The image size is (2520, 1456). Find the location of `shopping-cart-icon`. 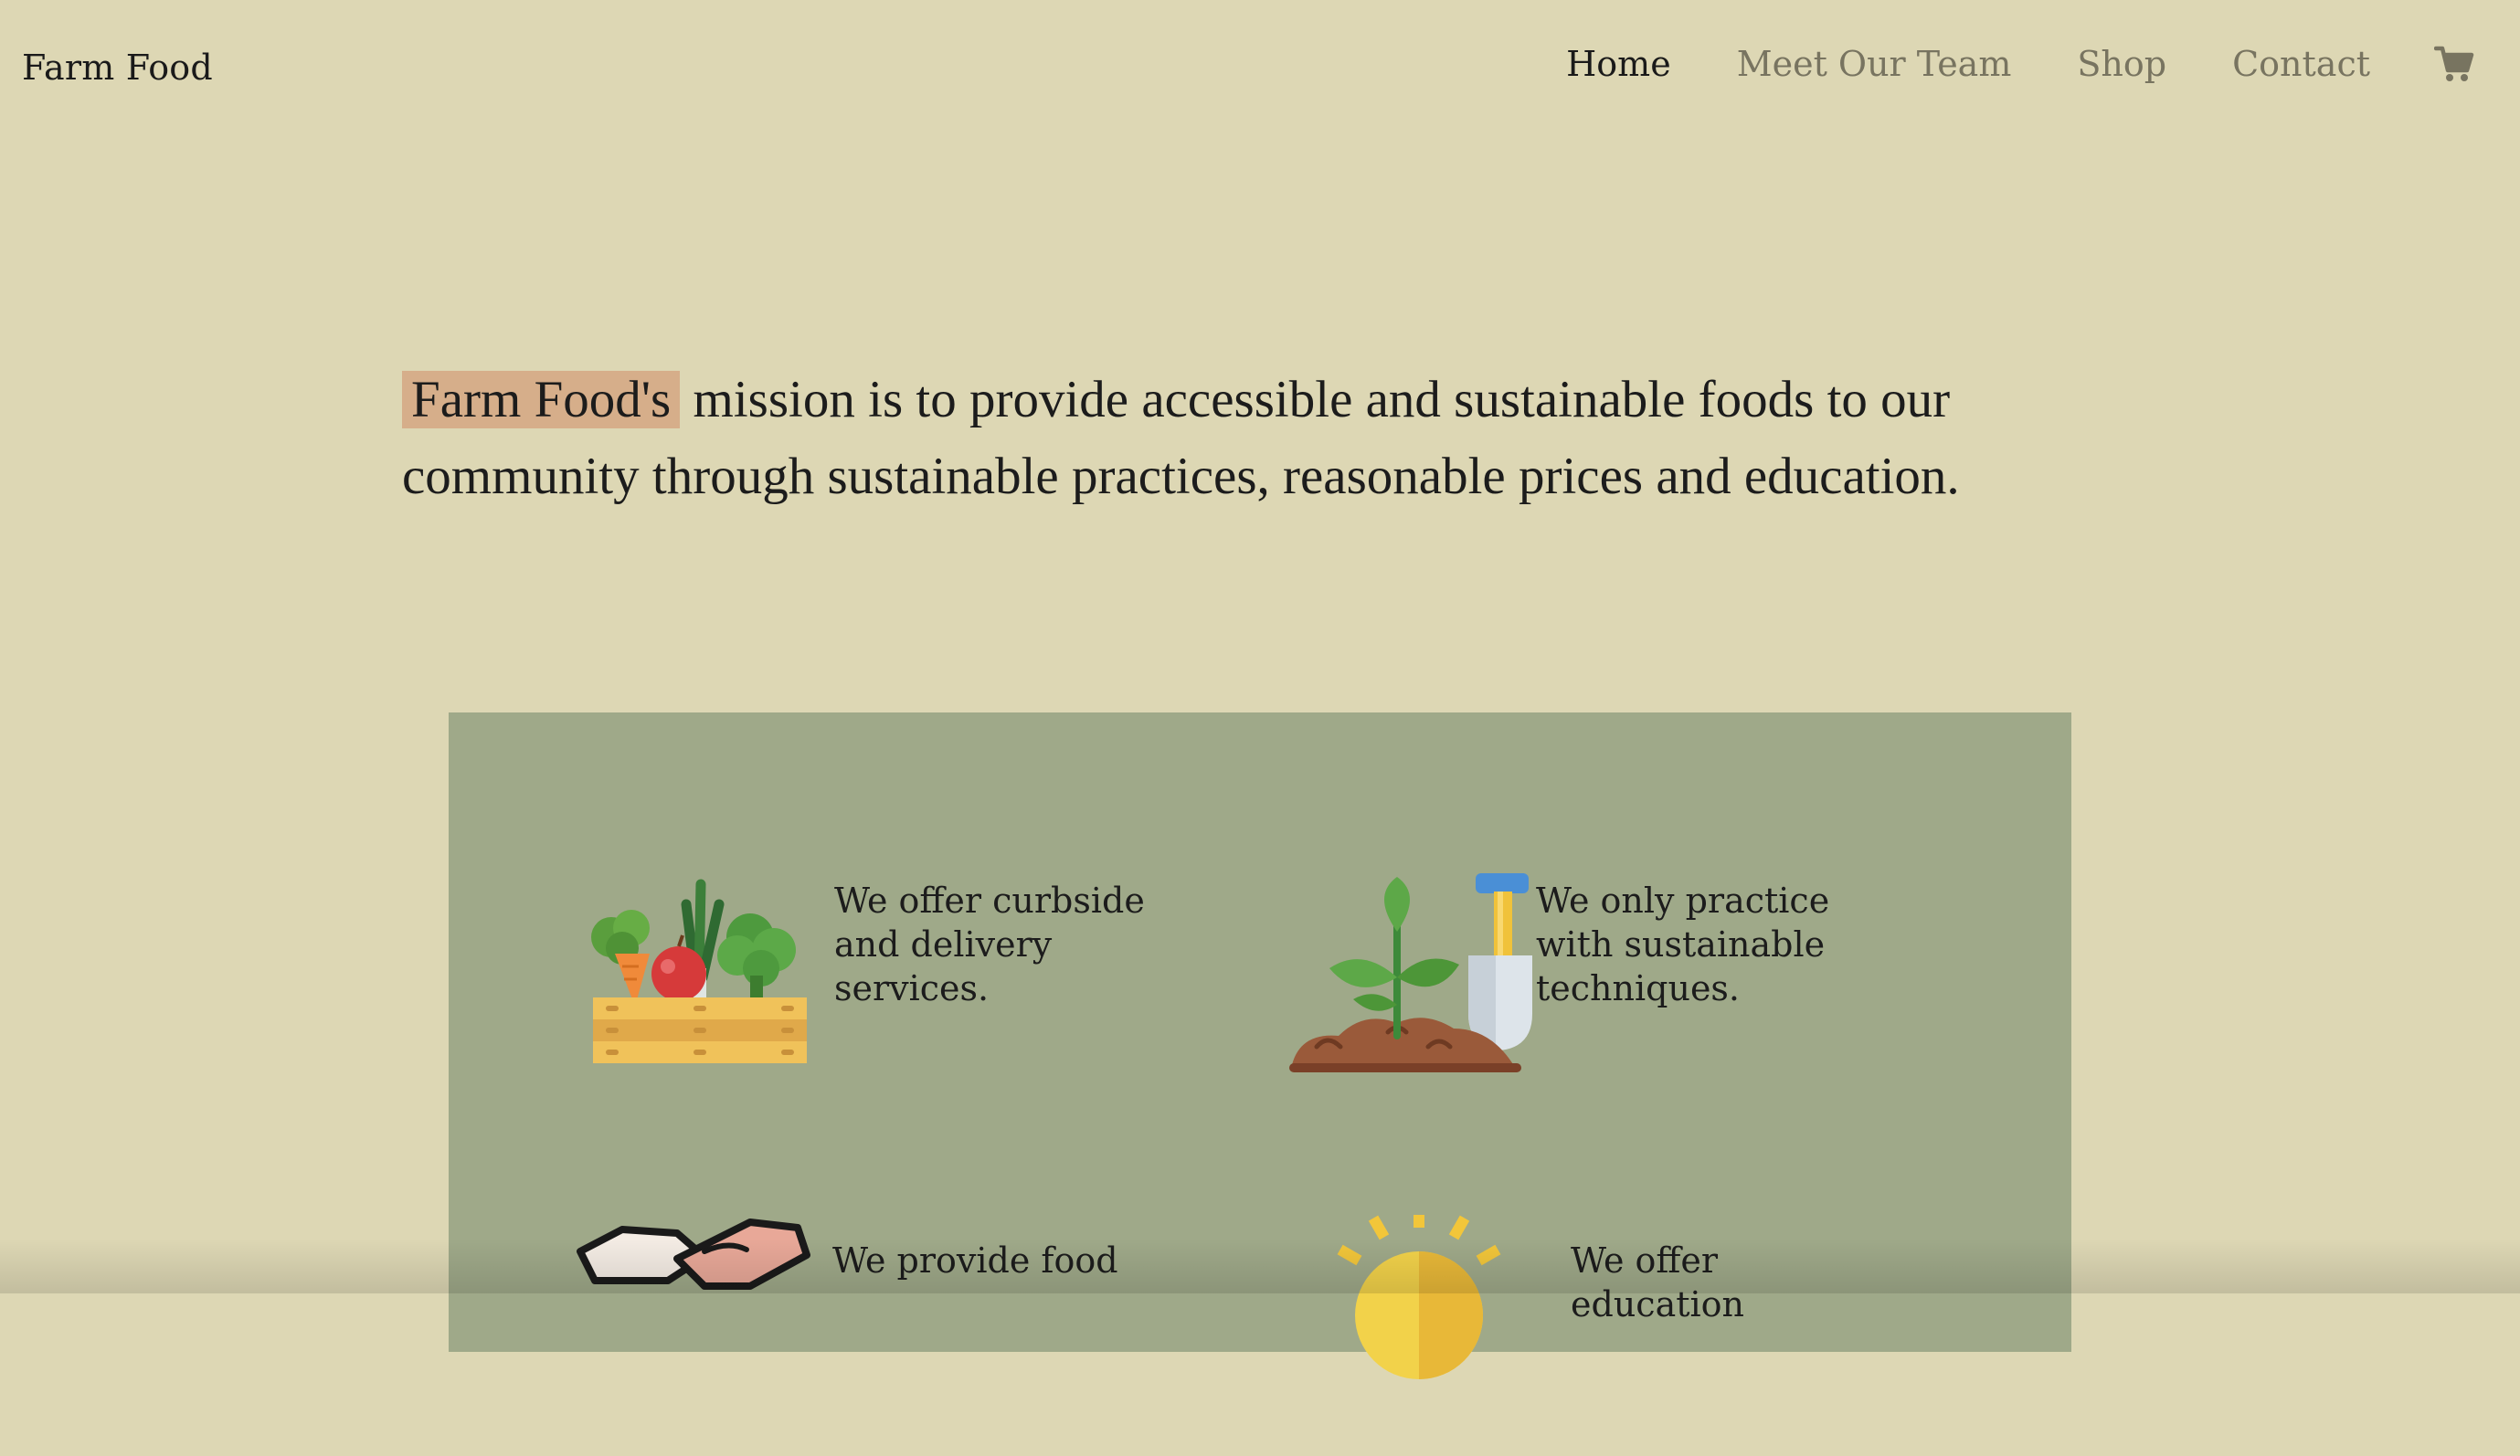

shopping-cart-icon is located at coordinates (2454, 64).